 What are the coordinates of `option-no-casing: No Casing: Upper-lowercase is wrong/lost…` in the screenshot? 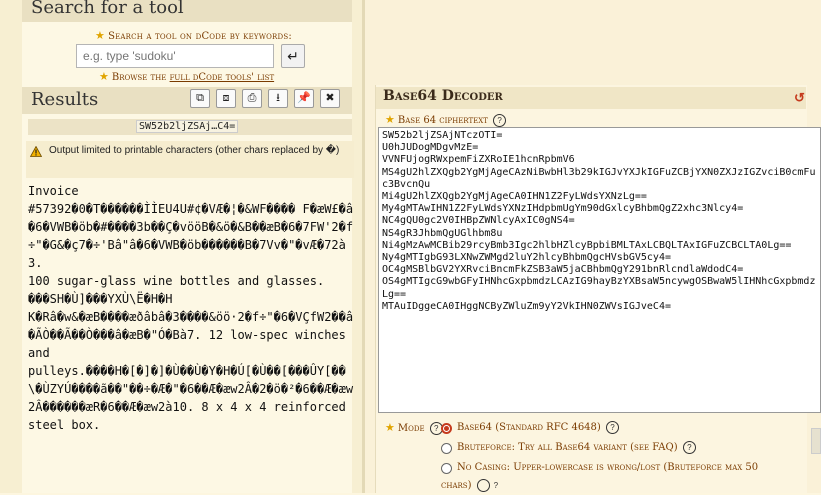 It's located at (613, 477).